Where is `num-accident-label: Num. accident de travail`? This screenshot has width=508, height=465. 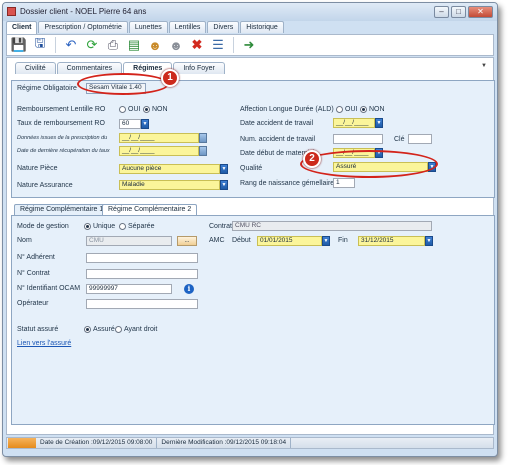 num-accident-label: Num. accident de travail is located at coordinates (278, 139).